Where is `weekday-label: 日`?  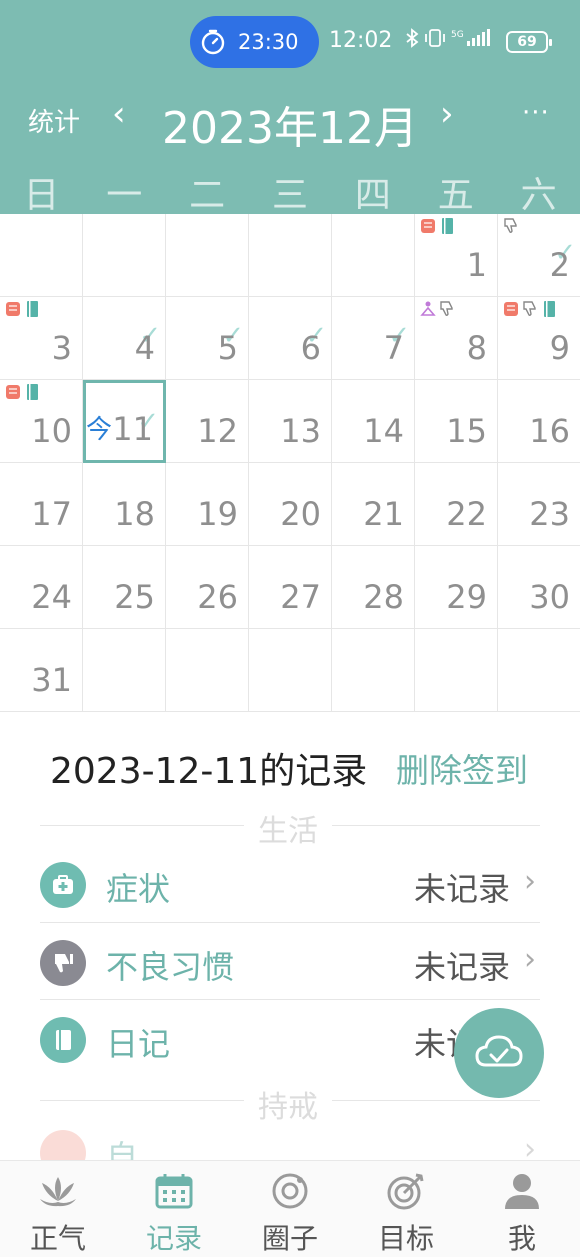 weekday-label: 日 is located at coordinates (41, 195).